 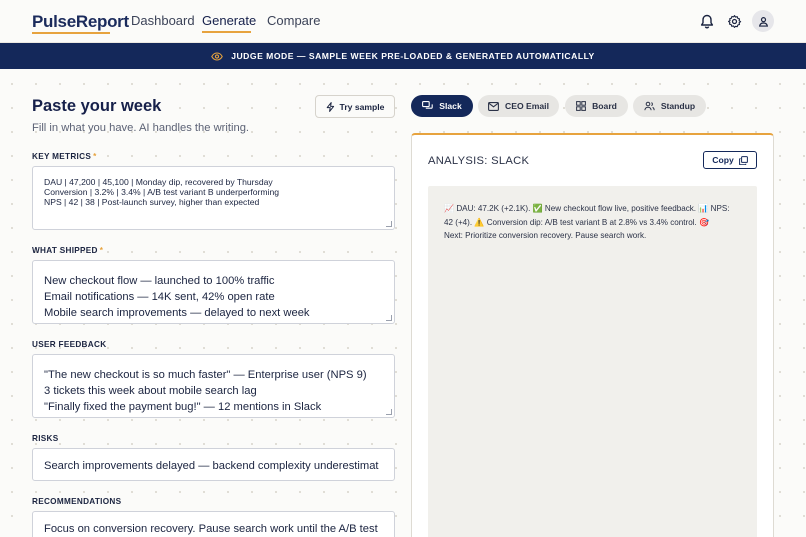 What do you see at coordinates (493, 106) in the screenshot?
I see `mail-icon` at bounding box center [493, 106].